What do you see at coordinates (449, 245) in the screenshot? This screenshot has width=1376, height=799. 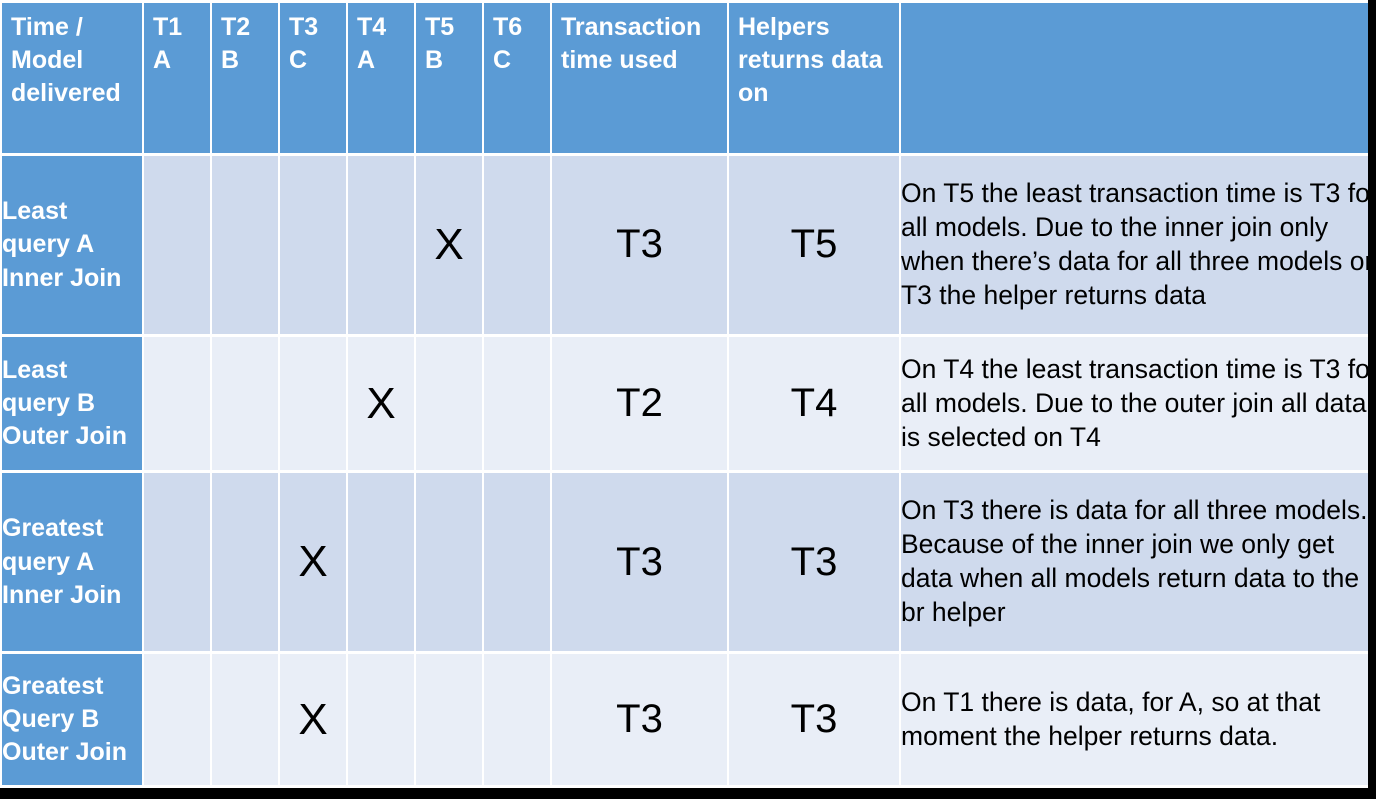 I see `cell-t5-mark: X` at bounding box center [449, 245].